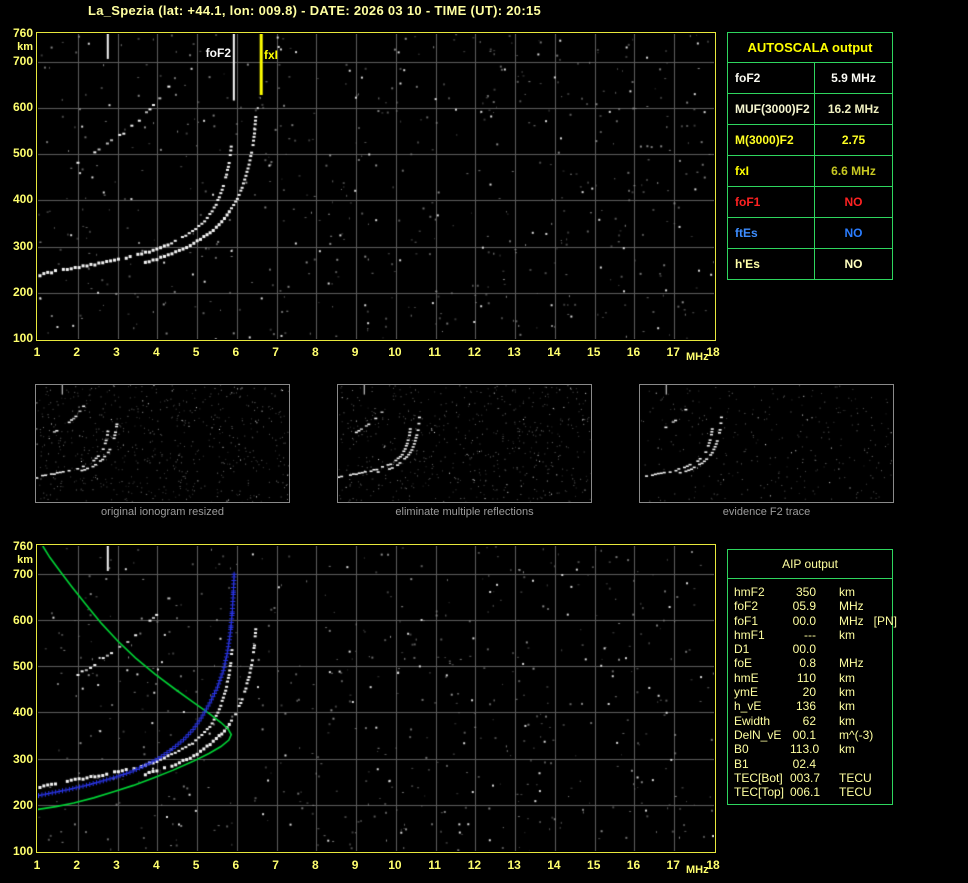 This screenshot has width=968, height=883. Describe the element at coordinates (810, 77) in the screenshot. I see `autoscala-row: foF2 5.9 MHz` at that location.